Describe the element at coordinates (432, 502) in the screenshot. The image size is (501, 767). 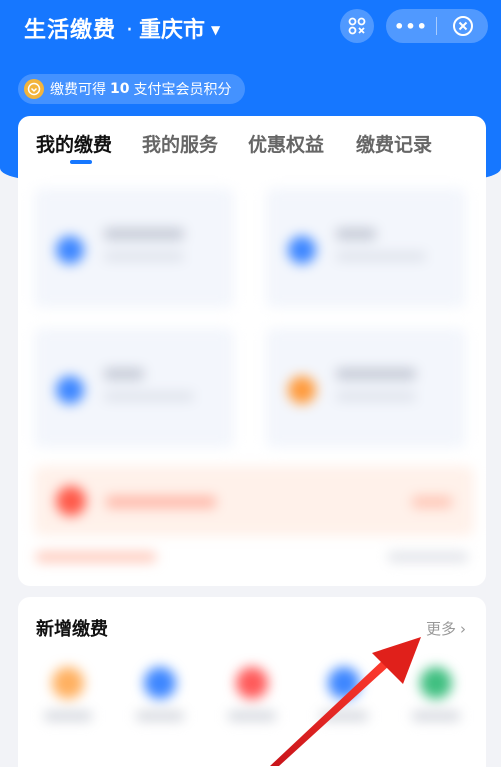
I see `promo-action-placeholder` at that location.